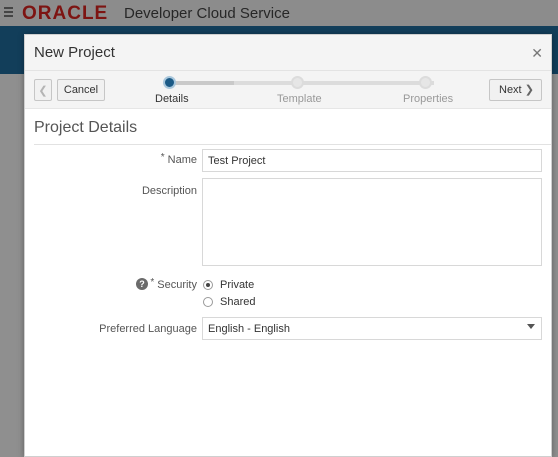 The width and height of the screenshot is (558, 457). Describe the element at coordinates (428, 99) in the screenshot. I see `step-properties-label: Properties` at that location.